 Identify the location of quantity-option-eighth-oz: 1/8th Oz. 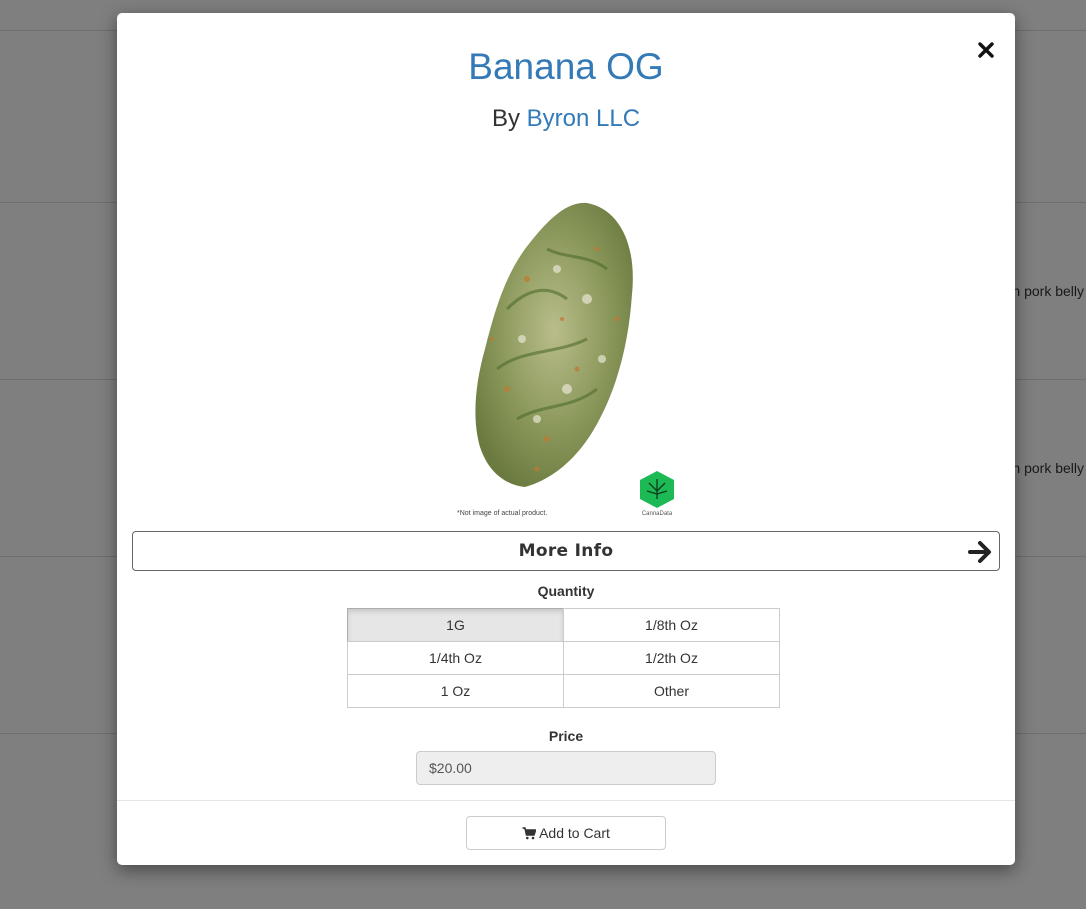
(671, 625).